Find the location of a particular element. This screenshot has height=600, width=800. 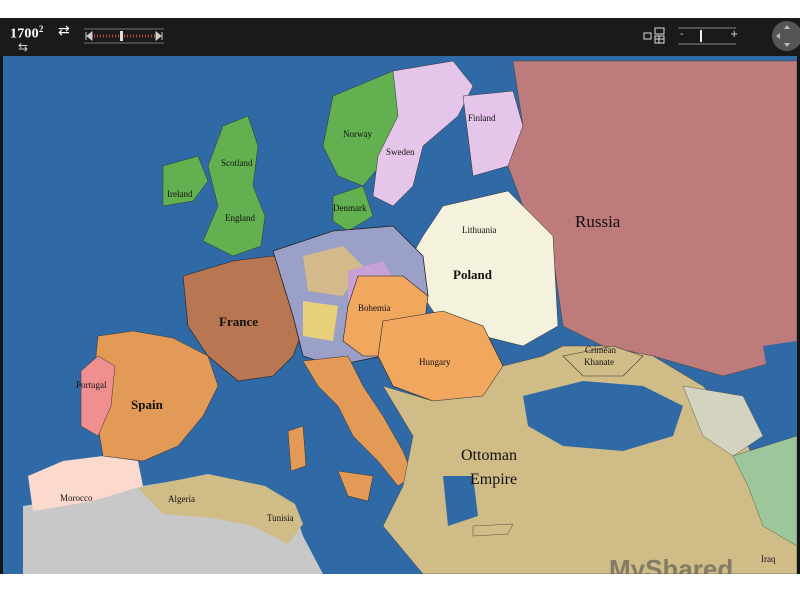

sicily-region is located at coordinates (355, 486).